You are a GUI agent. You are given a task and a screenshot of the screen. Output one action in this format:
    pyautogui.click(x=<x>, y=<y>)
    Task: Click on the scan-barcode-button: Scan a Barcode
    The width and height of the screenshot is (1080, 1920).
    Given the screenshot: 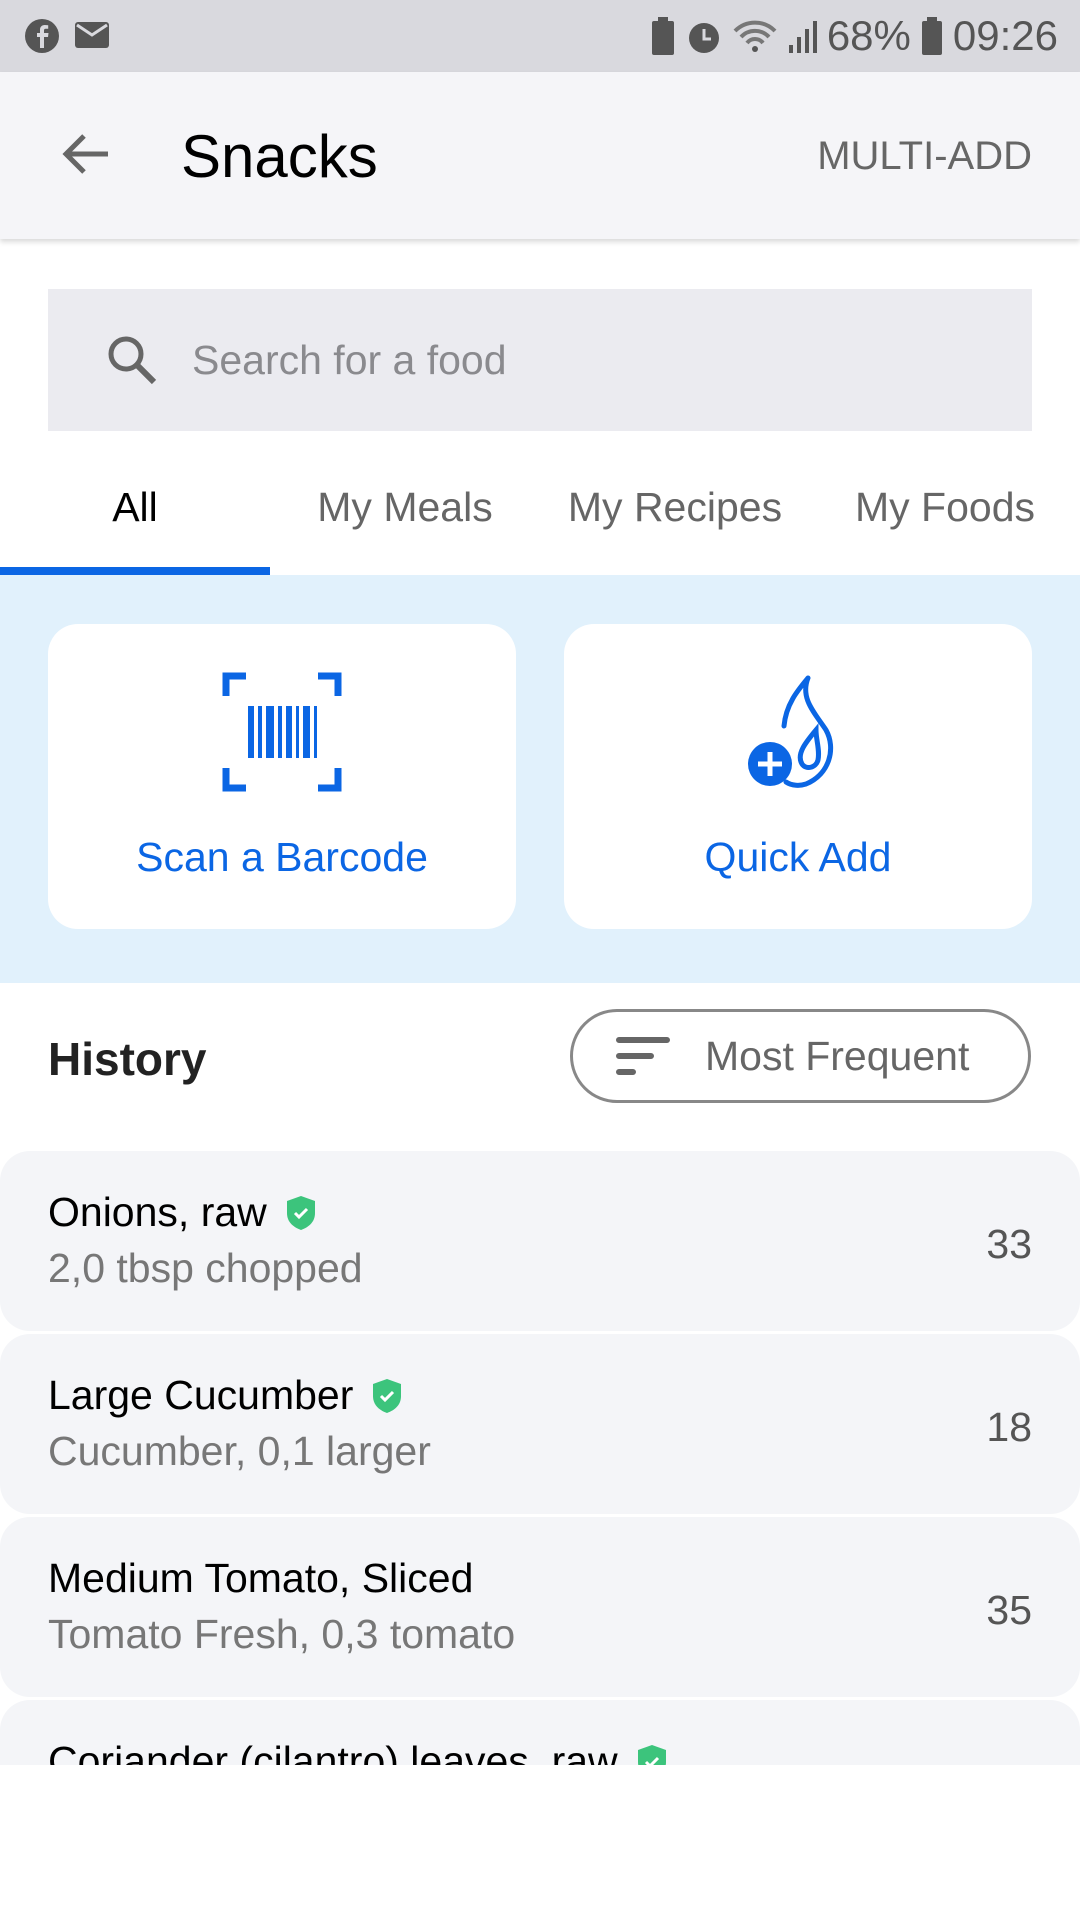 What is the action you would take?
    pyautogui.click(x=282, y=776)
    